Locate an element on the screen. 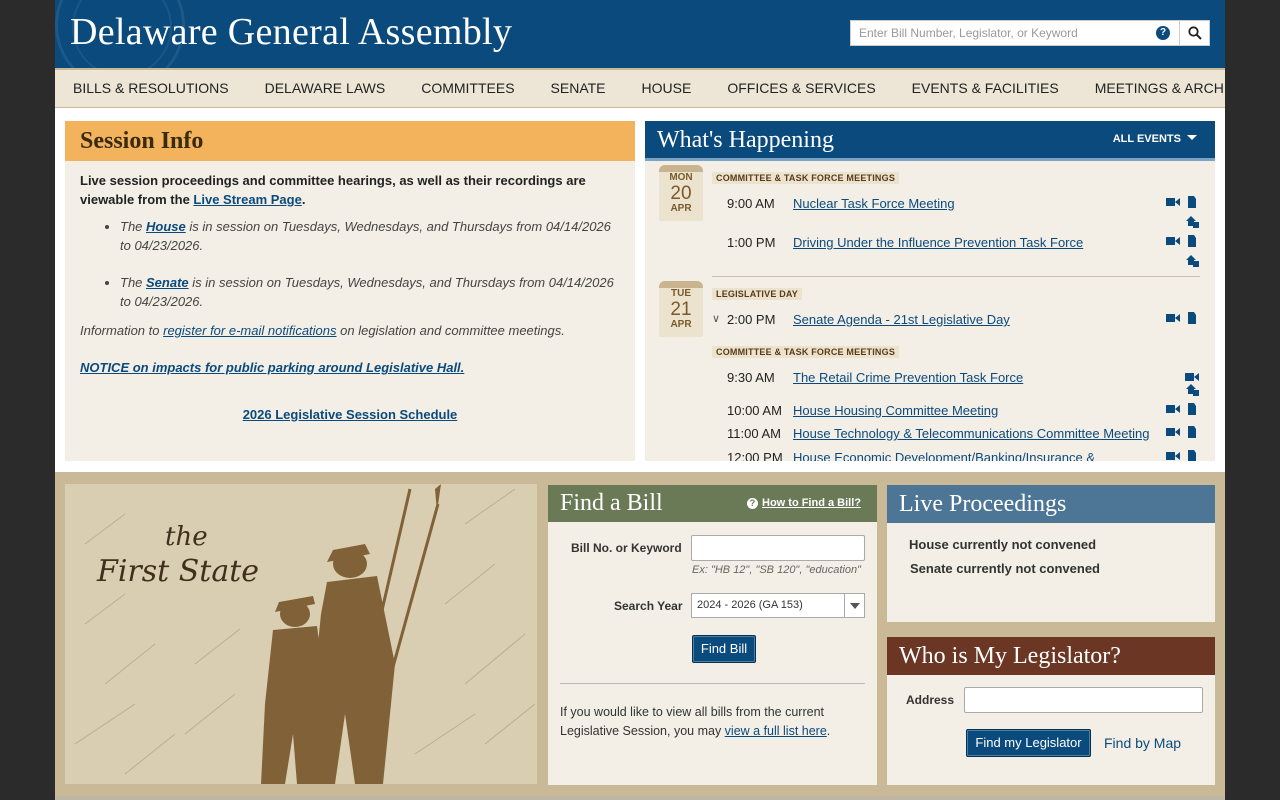 The width and height of the screenshot is (1280, 800). site-search: ? is located at coordinates (1030, 33).